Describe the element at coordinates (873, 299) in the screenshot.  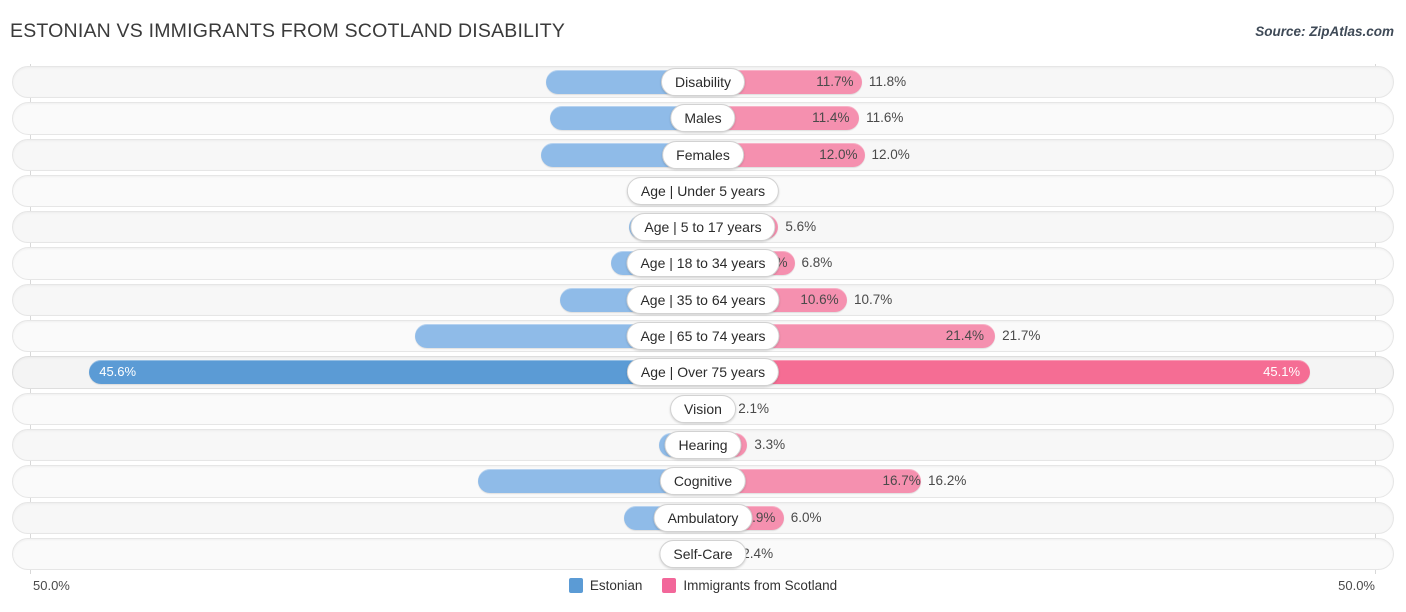
I see `value-label-immigrants-from-scotland: 10.7%` at that location.